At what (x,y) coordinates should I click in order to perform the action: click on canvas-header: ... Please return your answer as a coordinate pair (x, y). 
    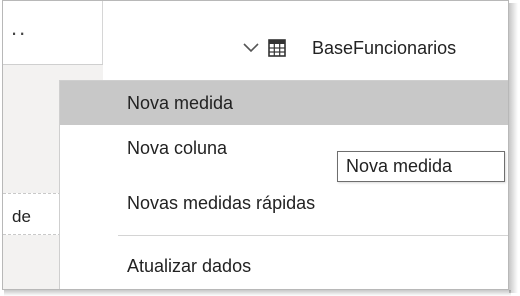
    Looking at the image, I should click on (53, 32).